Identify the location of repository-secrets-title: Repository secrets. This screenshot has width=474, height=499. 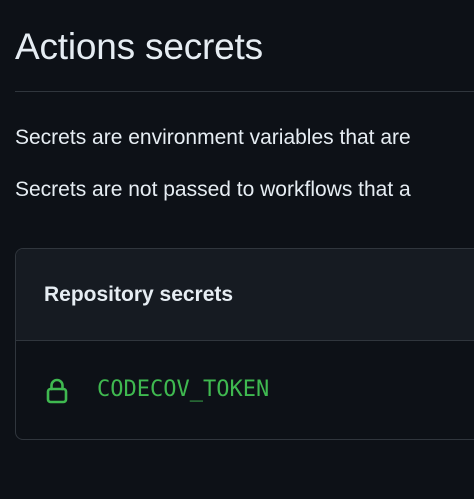
(139, 294).